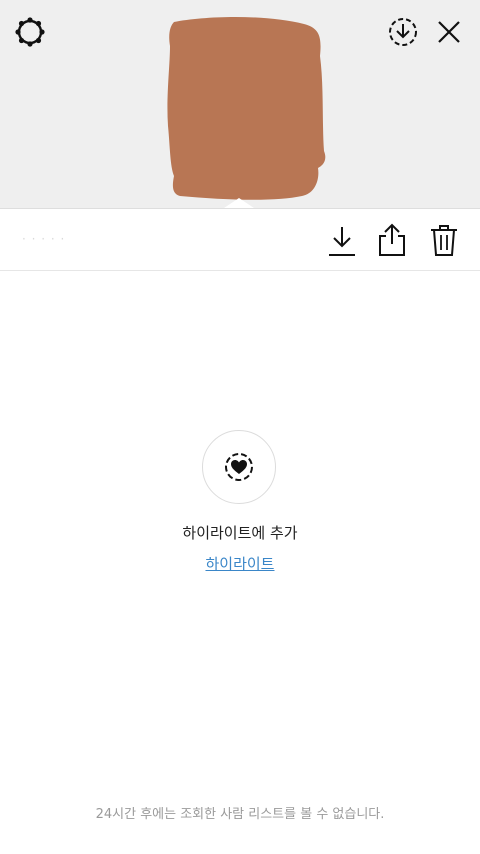  What do you see at coordinates (240, 814) in the screenshot?
I see `viewer-list-notice: 24시간 후에는 조회한 사람 리스트를 볼 수 없습니다.` at bounding box center [240, 814].